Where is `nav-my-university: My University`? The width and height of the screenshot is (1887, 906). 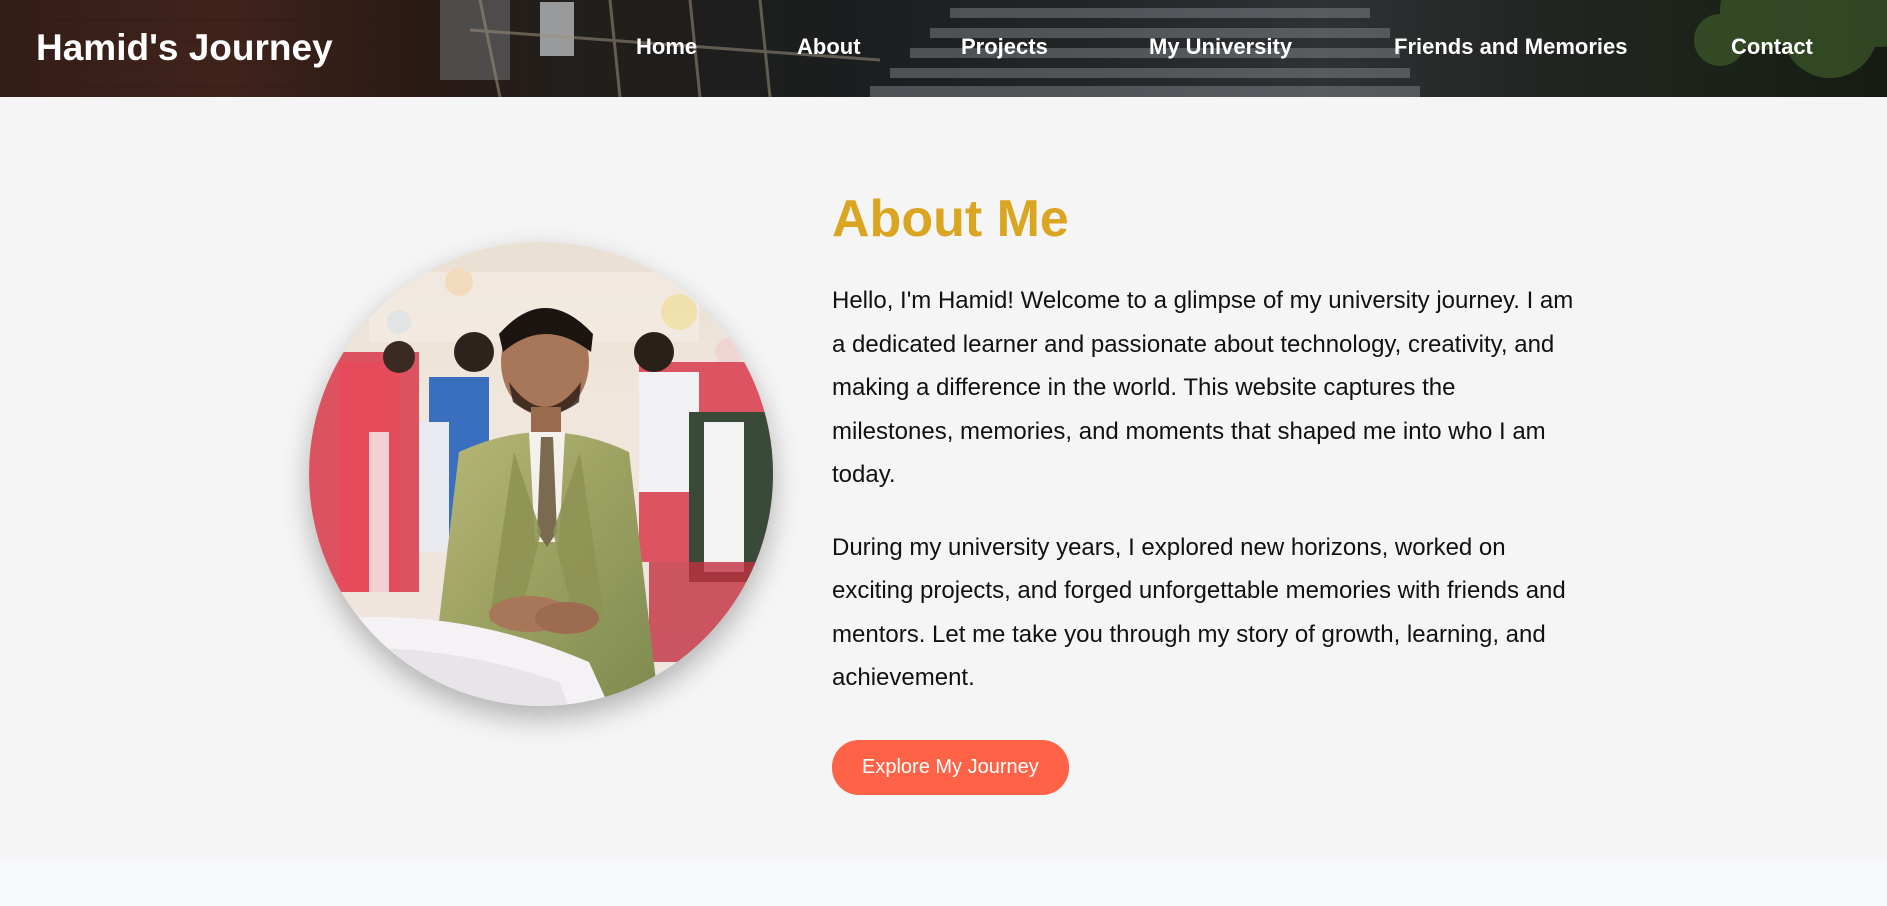 nav-my-university: My University is located at coordinates (1220, 47).